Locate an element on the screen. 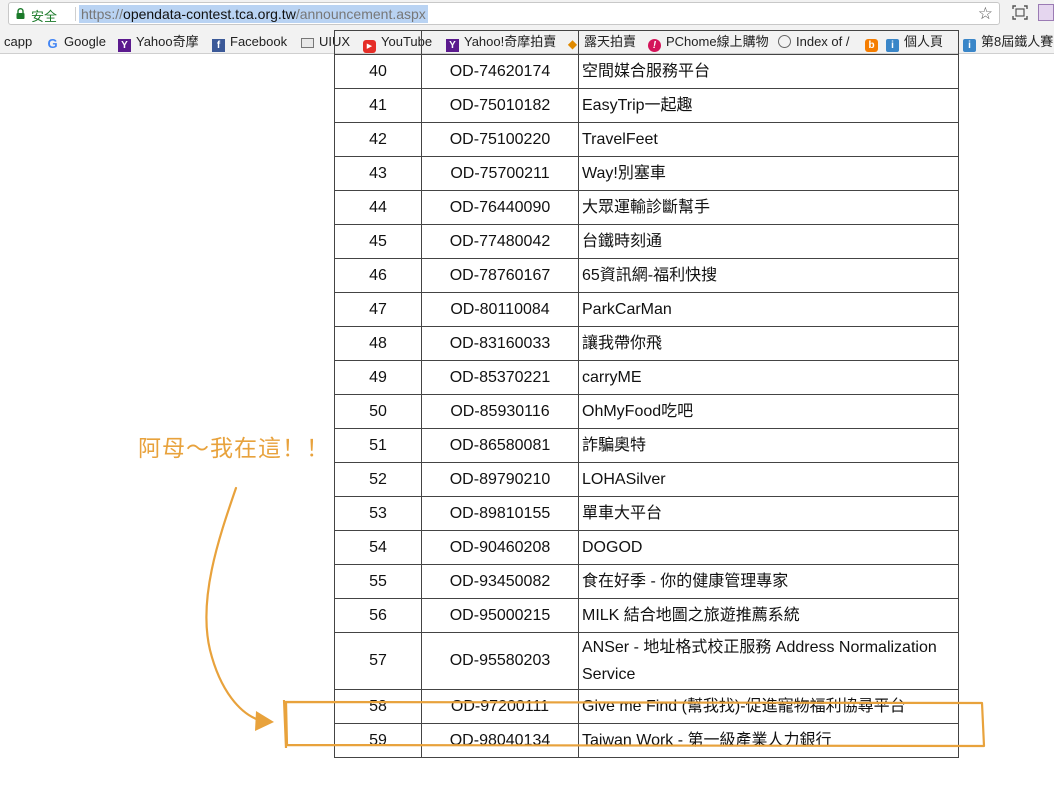  table-row: 49 OD-85370221 carryME is located at coordinates (646, 377).